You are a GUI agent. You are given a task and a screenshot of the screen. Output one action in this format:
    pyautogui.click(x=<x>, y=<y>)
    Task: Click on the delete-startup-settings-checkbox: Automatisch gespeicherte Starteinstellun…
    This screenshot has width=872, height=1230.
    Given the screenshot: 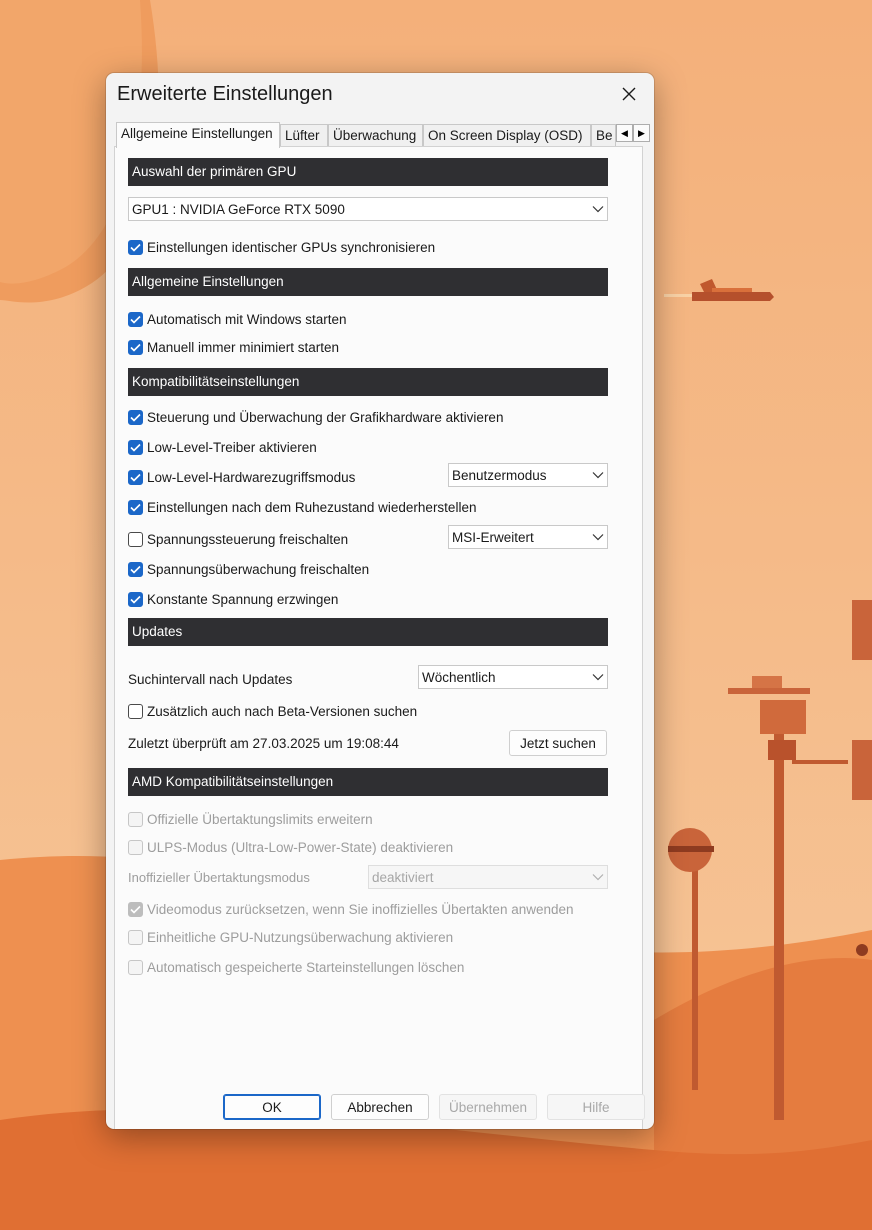 What is the action you would take?
    pyautogui.click(x=296, y=967)
    